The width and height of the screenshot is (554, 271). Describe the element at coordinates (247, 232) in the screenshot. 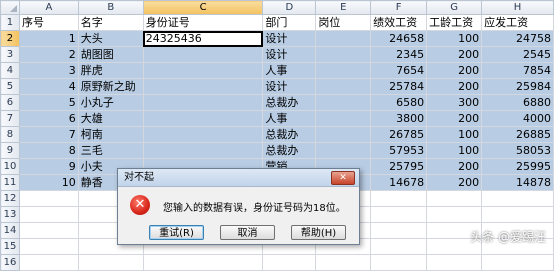

I see `cancel-button: 取消` at that location.